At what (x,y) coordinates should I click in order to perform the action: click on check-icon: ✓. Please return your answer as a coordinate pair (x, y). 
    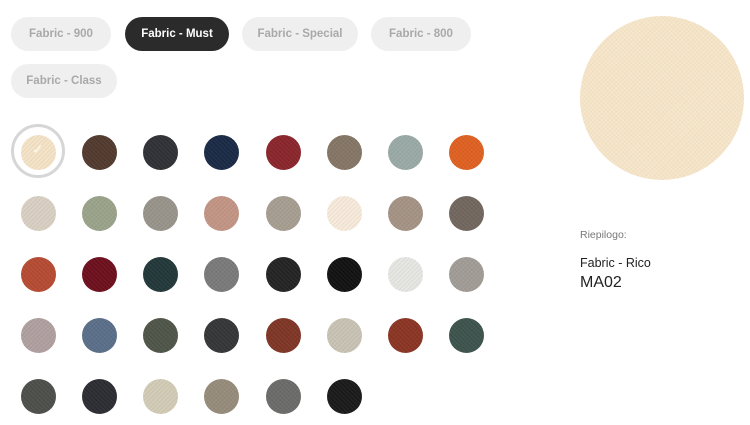
    Looking at the image, I should click on (38, 150).